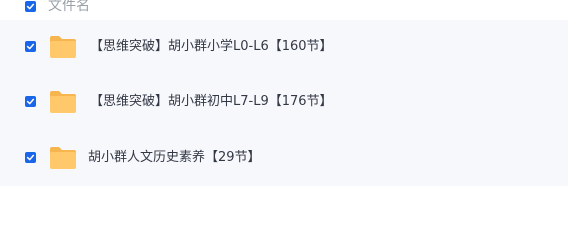 The height and width of the screenshot is (240, 568). I want to click on file-name: 【思维突破】胡小群小学L0-L6【160节】, so click(211, 47).